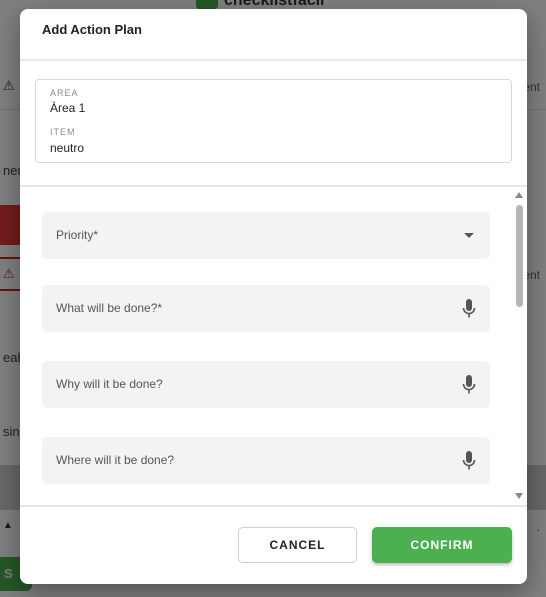 The image size is (546, 597). I want to click on priority-label: Priority*, so click(77, 235).